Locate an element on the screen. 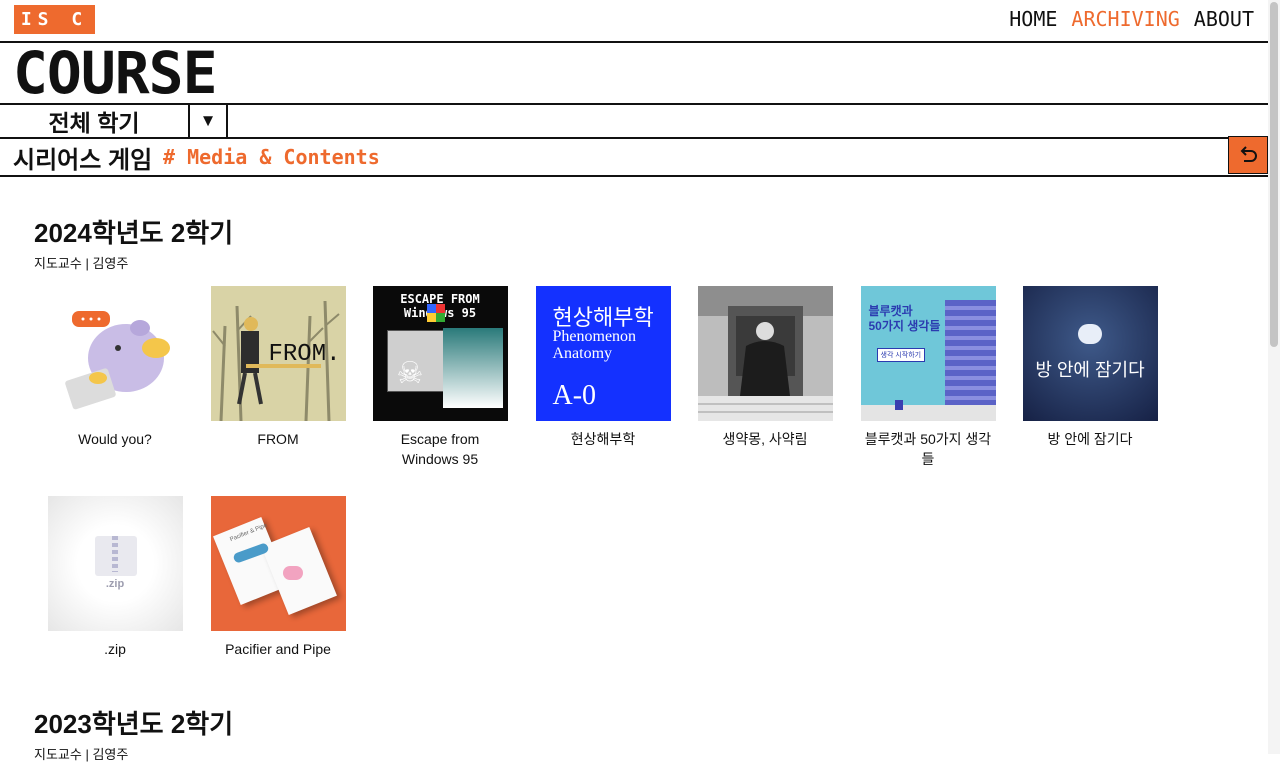 The width and height of the screenshot is (1280, 763). section-professor: 지도교수 | 김영주 is located at coordinates (81, 263).